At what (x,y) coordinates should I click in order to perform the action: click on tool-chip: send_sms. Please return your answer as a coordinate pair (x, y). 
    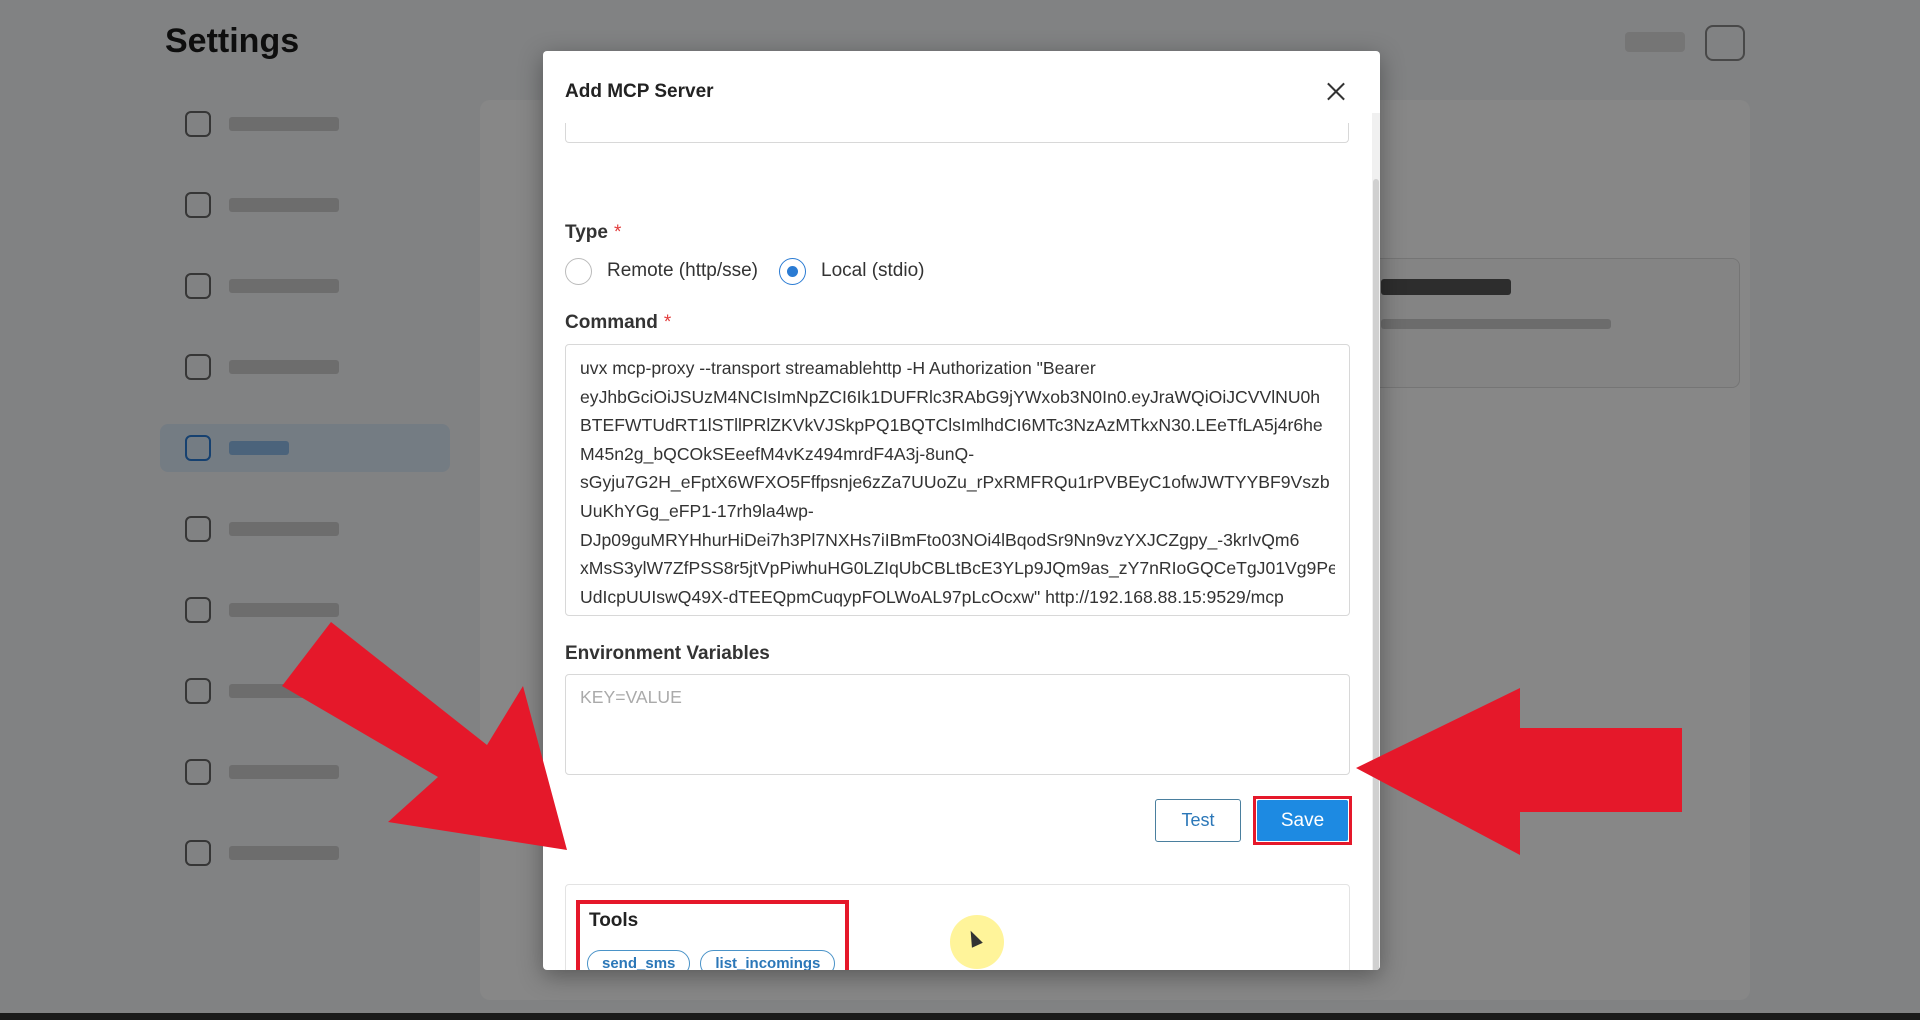
    Looking at the image, I should click on (639, 960).